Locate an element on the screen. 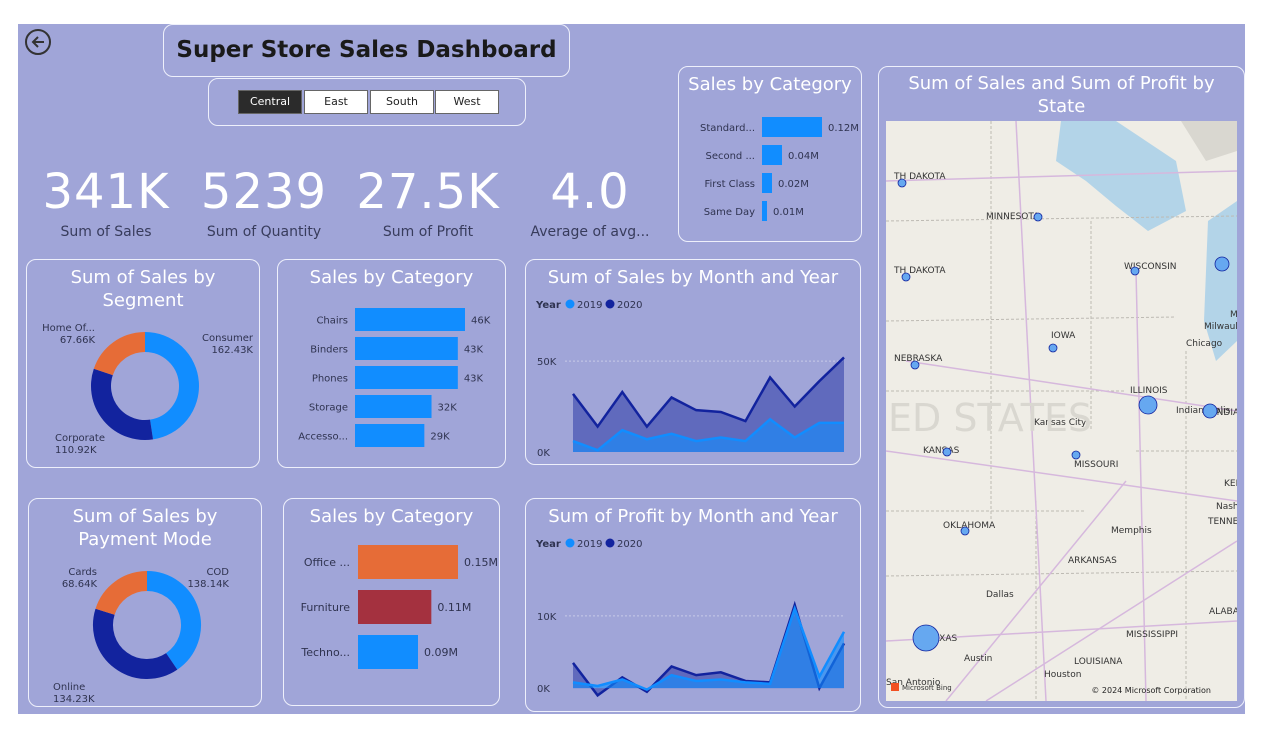 This screenshot has width=1261, height=731. profit-month-title: Sum of Profit by Month and Year is located at coordinates (693, 516).